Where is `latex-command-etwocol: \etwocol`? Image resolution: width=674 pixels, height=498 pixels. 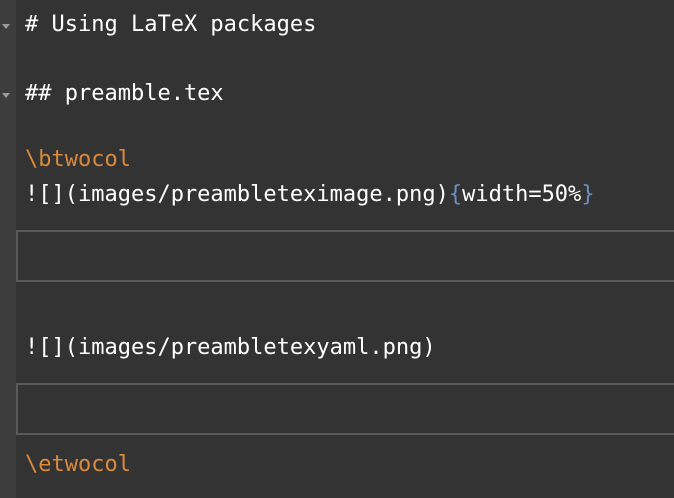
latex-command-etwocol: \etwocol is located at coordinates (78, 465).